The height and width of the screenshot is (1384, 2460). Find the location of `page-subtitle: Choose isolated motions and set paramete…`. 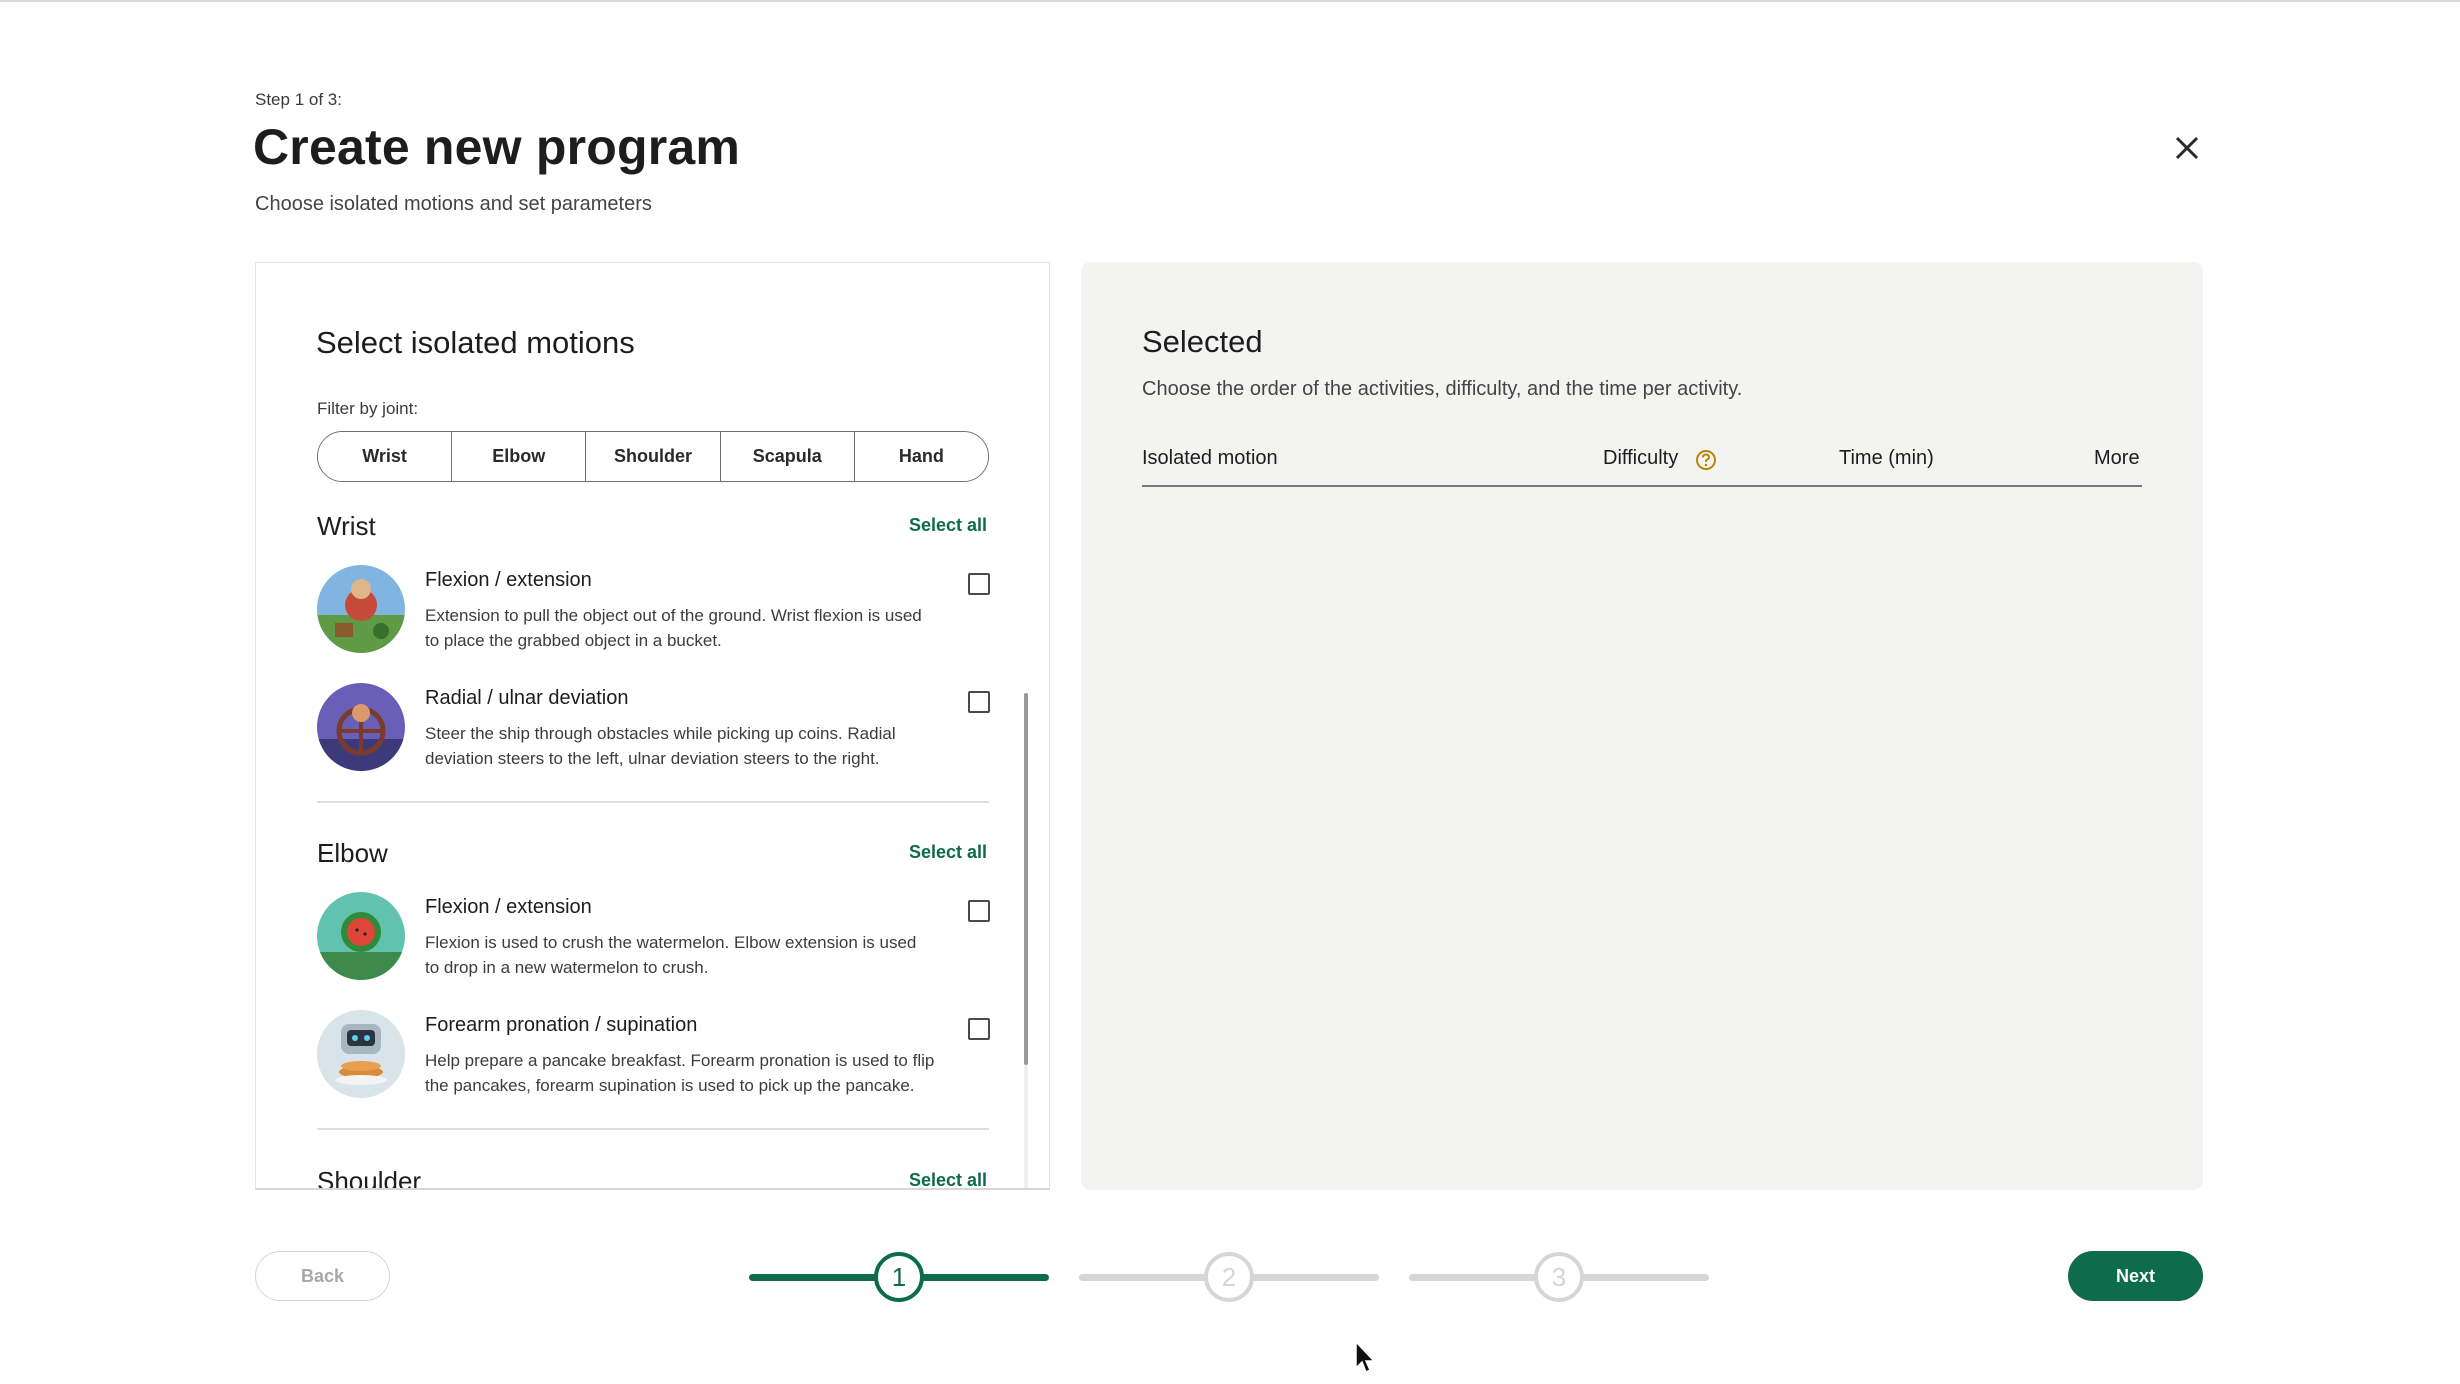

page-subtitle: Choose isolated motions and set paramete… is located at coordinates (453, 204).